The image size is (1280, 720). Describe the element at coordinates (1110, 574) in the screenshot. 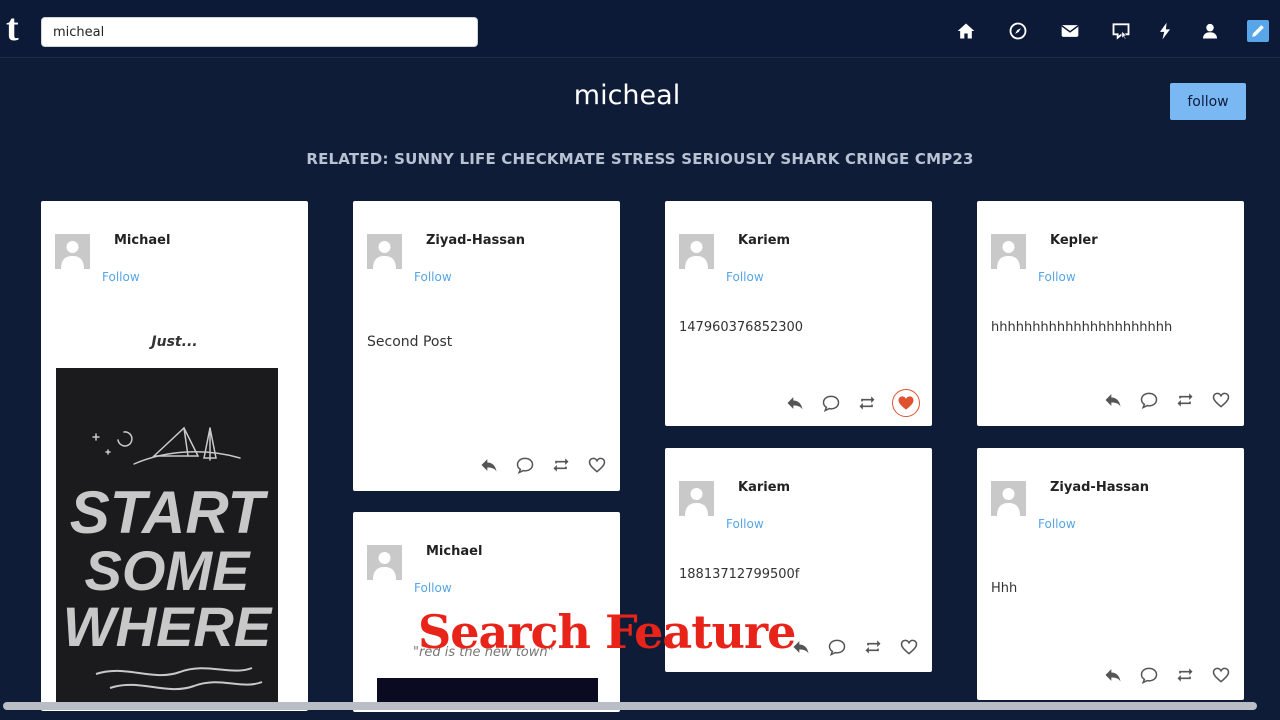

I see `post-card: Ziyad-Hassan Follow Hhh` at that location.